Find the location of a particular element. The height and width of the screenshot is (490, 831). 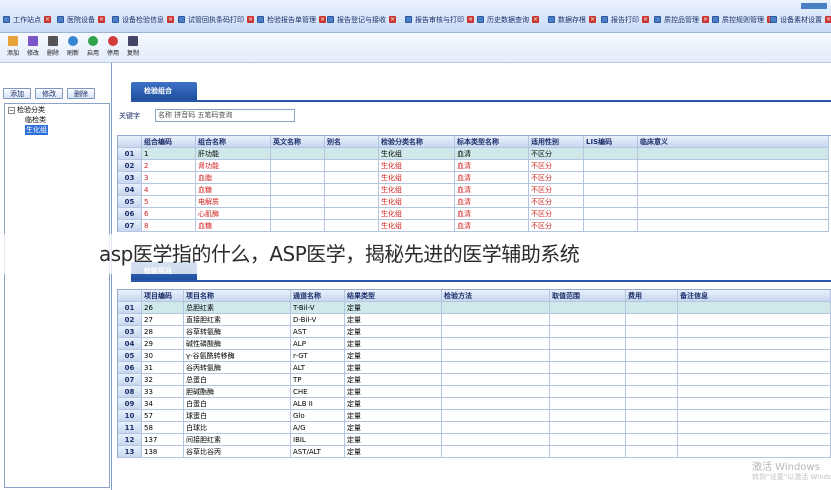

module-tab: 设备素材设置 × is located at coordinates (800, 19).